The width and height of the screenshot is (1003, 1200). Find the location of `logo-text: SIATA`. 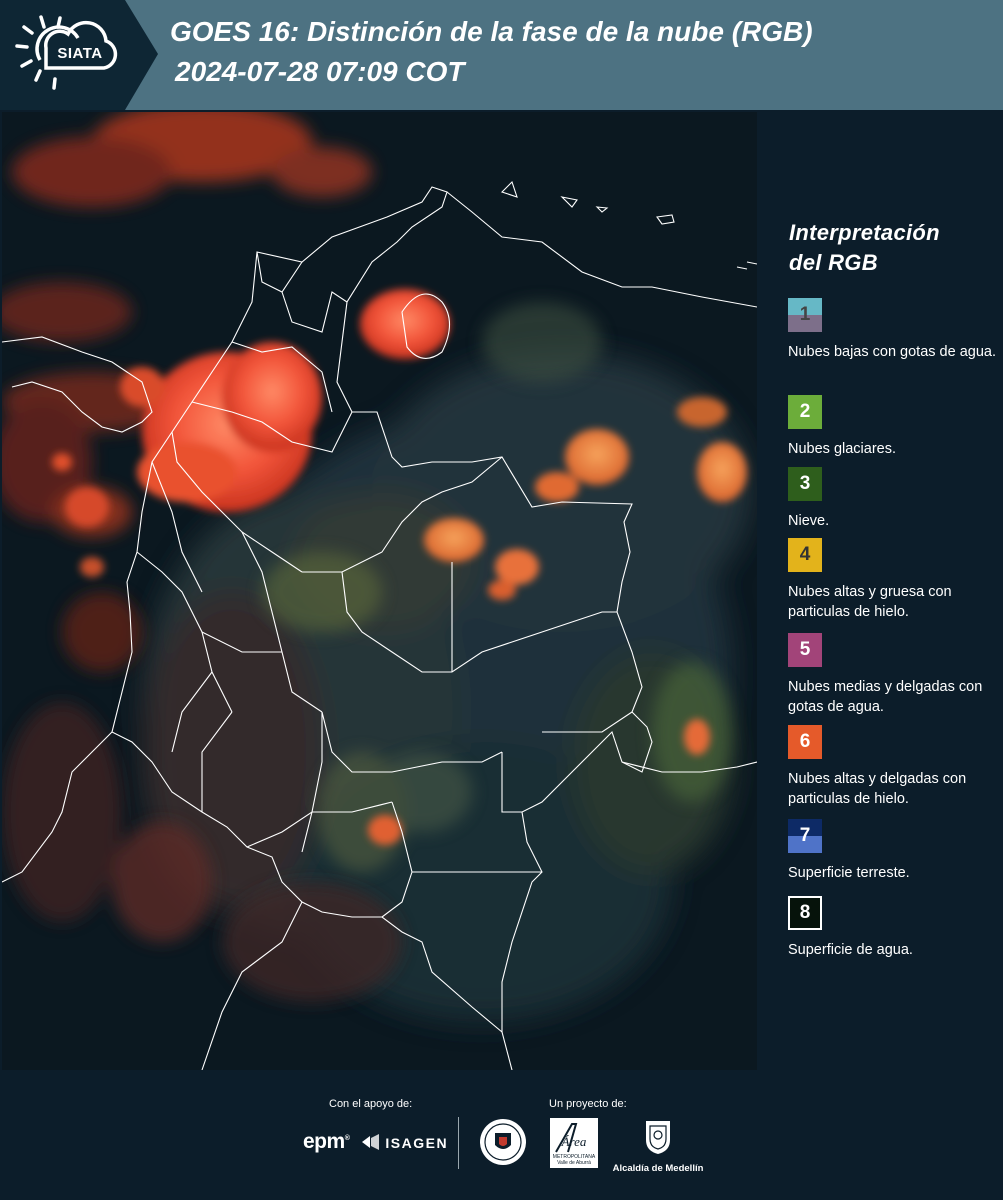

logo-text: SIATA is located at coordinates (80, 53).